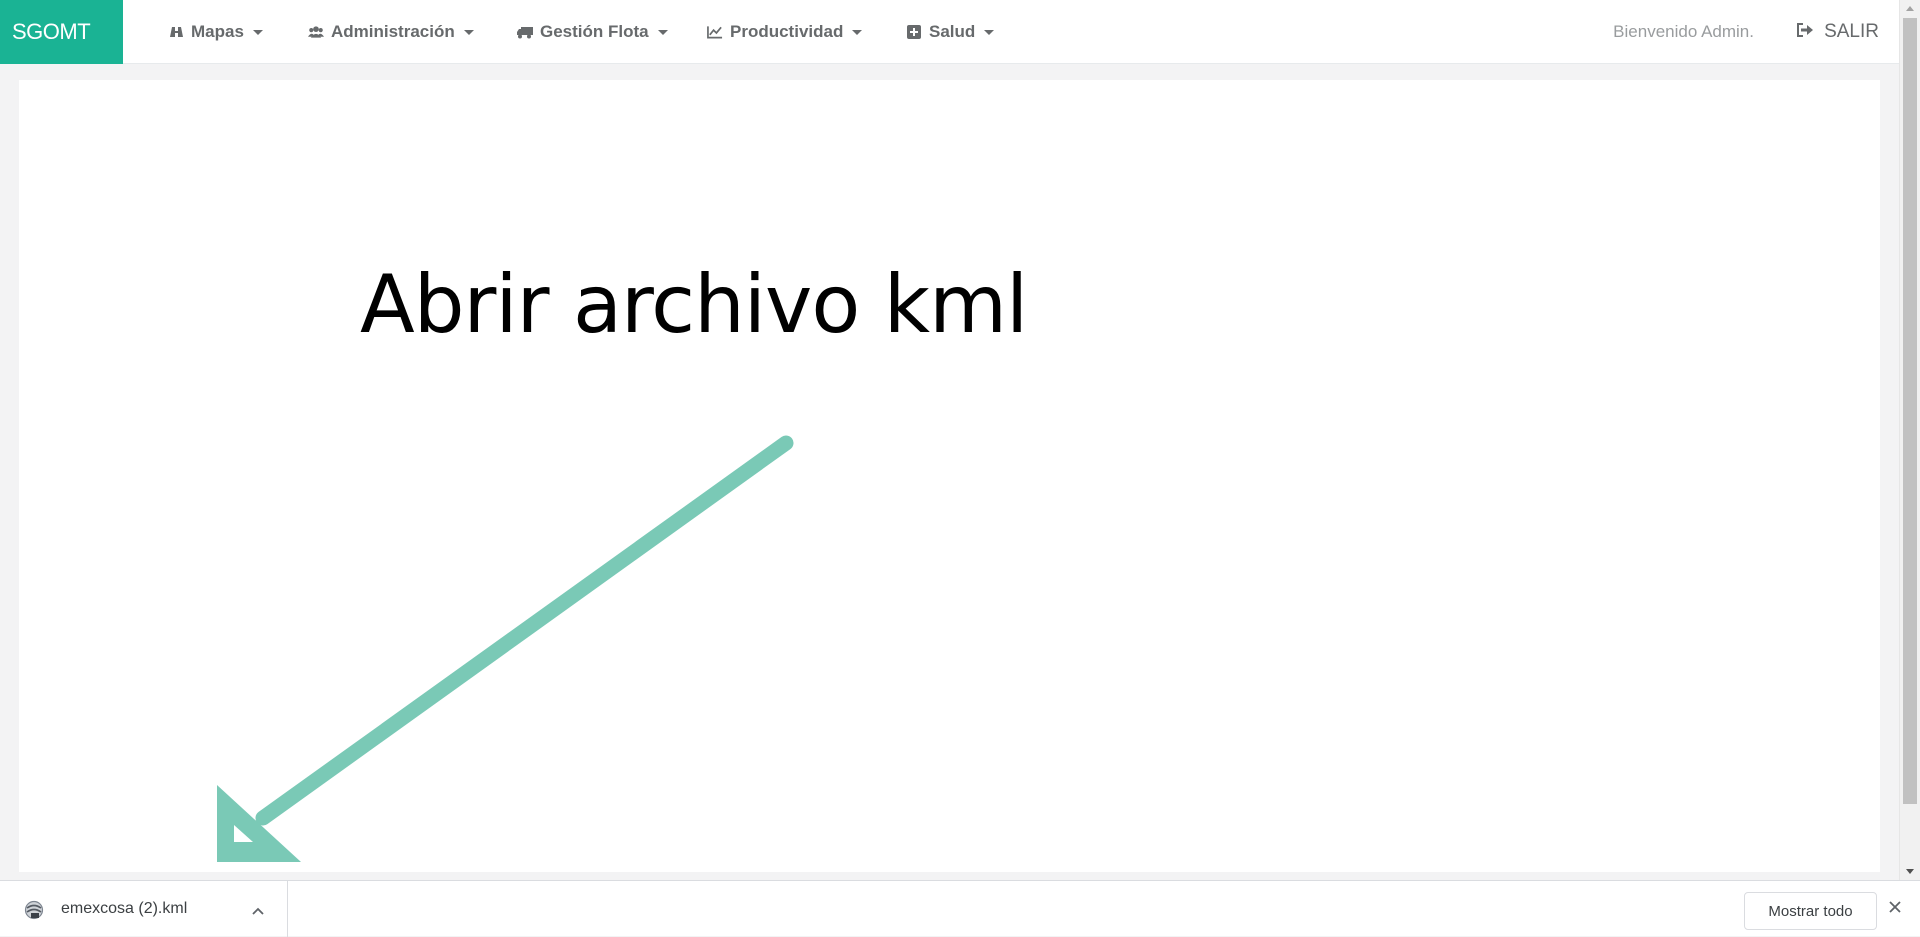 The width and height of the screenshot is (1920, 937). I want to click on kml-file-icon, so click(34, 912).